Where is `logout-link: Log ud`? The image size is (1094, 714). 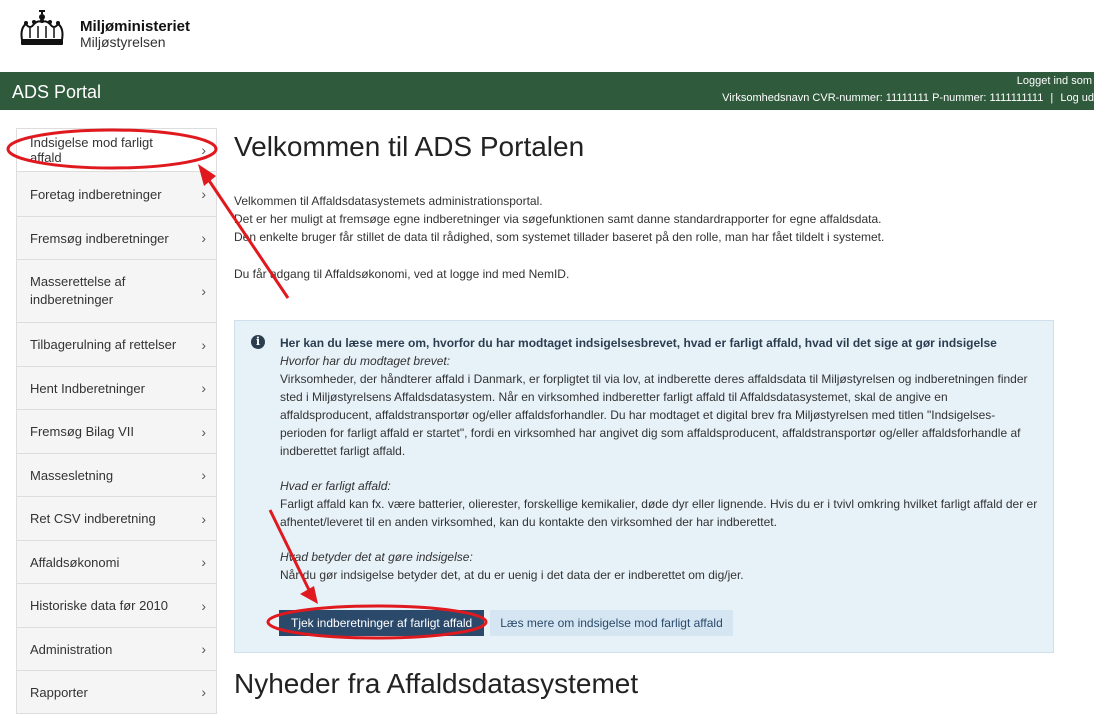 logout-link: Log ud is located at coordinates (1077, 98).